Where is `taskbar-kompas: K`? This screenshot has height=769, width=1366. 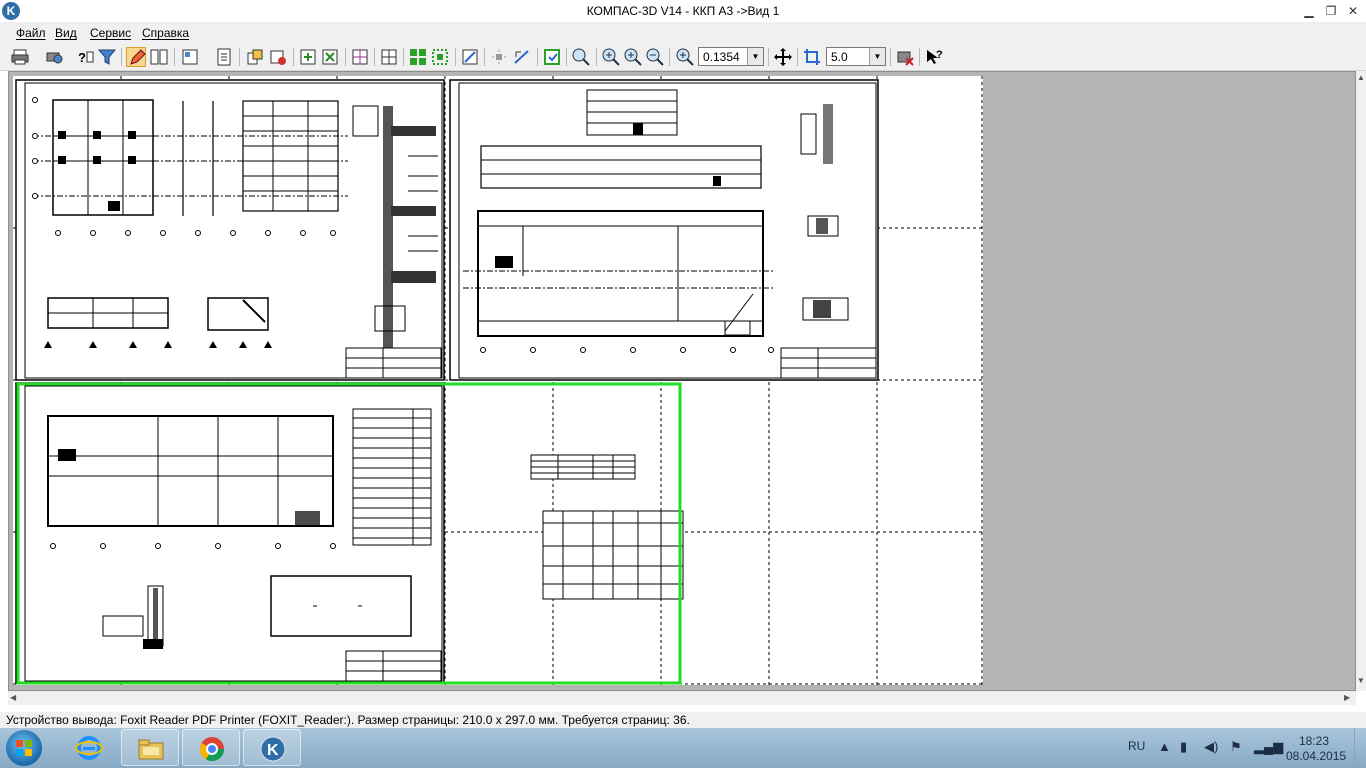
taskbar-kompas: K is located at coordinates (272, 747).